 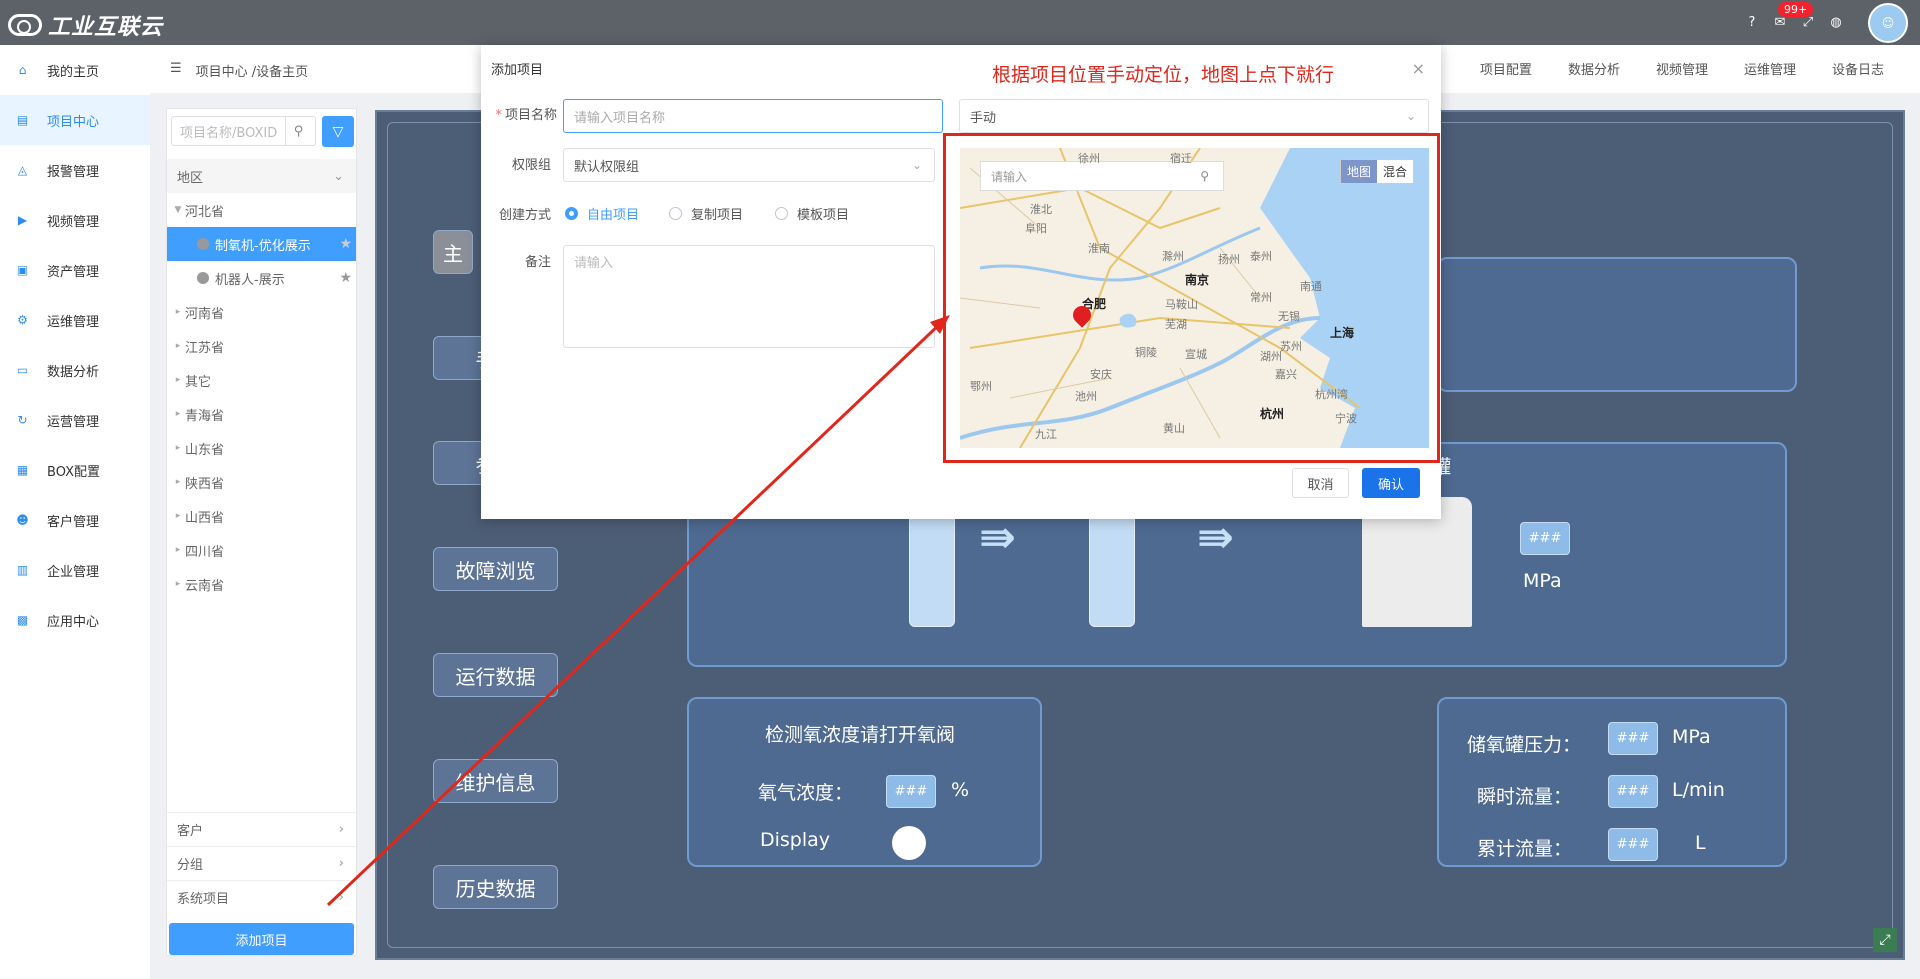 I want to click on tank-pressure-value: ###, so click(x=1545, y=538).